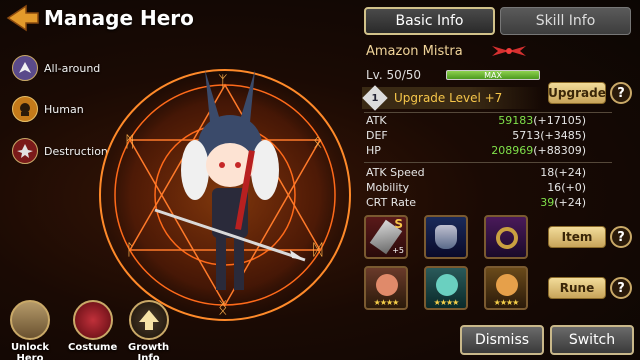 Image resolution: width=640 pixels, height=360 pixels. What do you see at coordinates (577, 93) in the screenshot?
I see `upgrade-button: Upgrade` at bounding box center [577, 93].